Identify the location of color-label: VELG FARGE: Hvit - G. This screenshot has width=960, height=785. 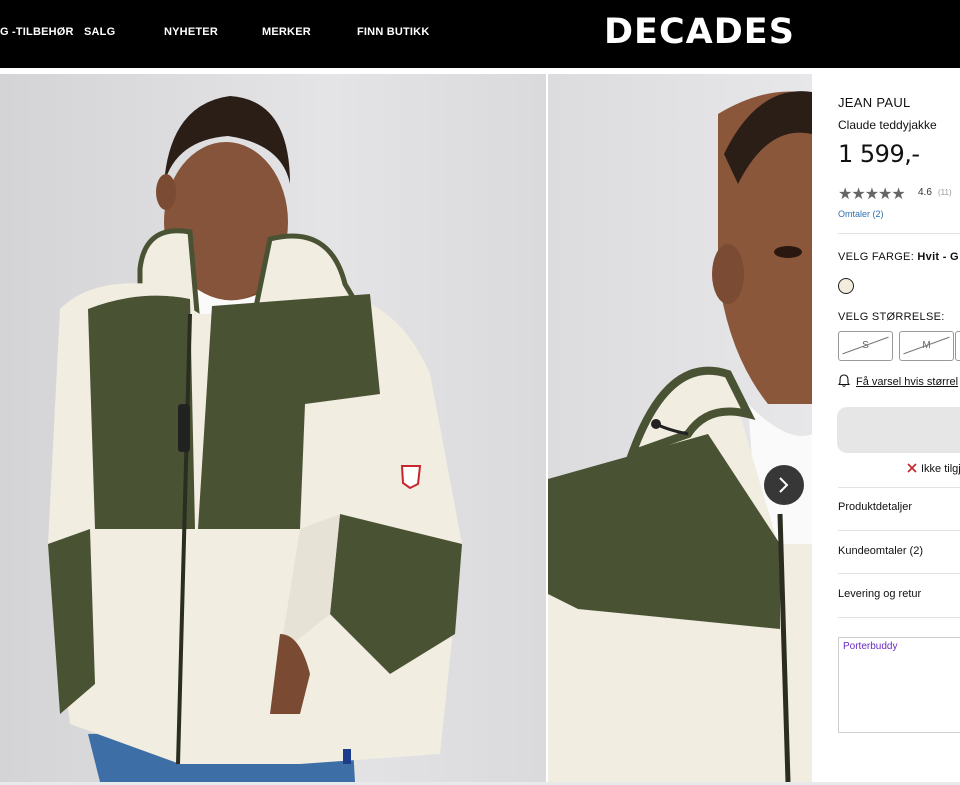
(898, 257).